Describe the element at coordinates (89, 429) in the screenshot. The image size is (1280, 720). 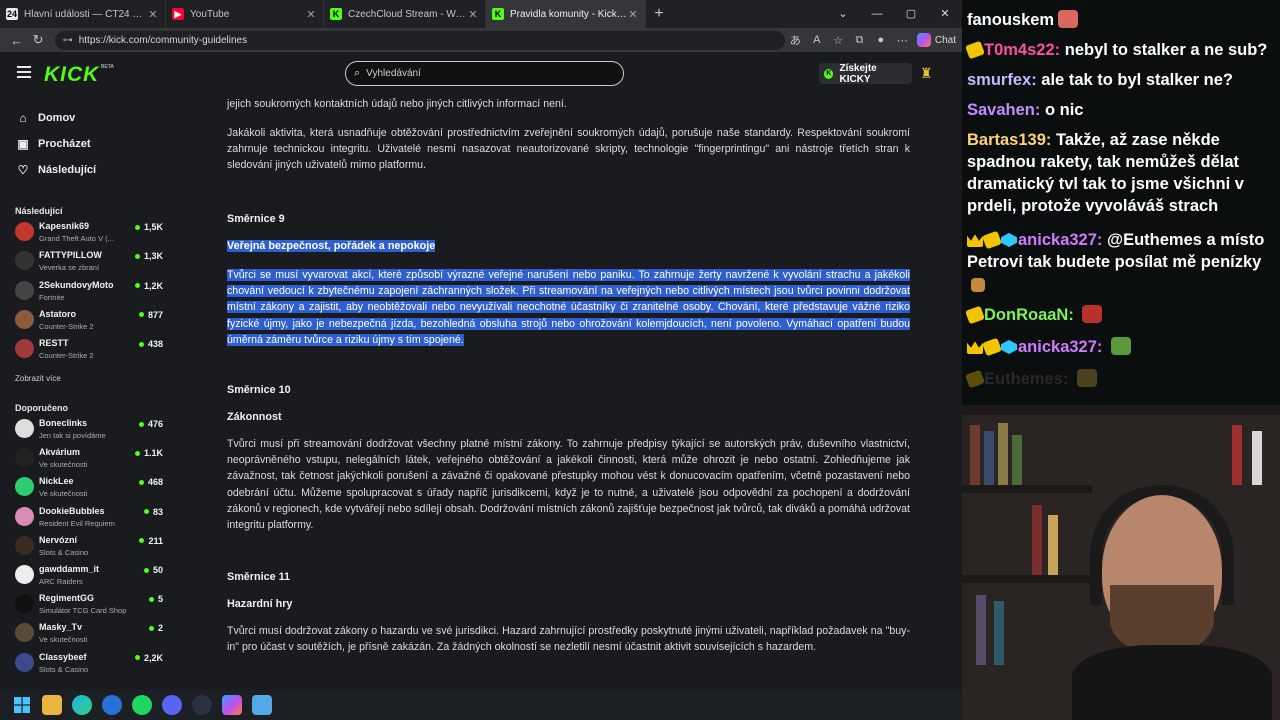
I see `sidebar-channel: Boneclinks Jen tak si povídáme 476` at that location.